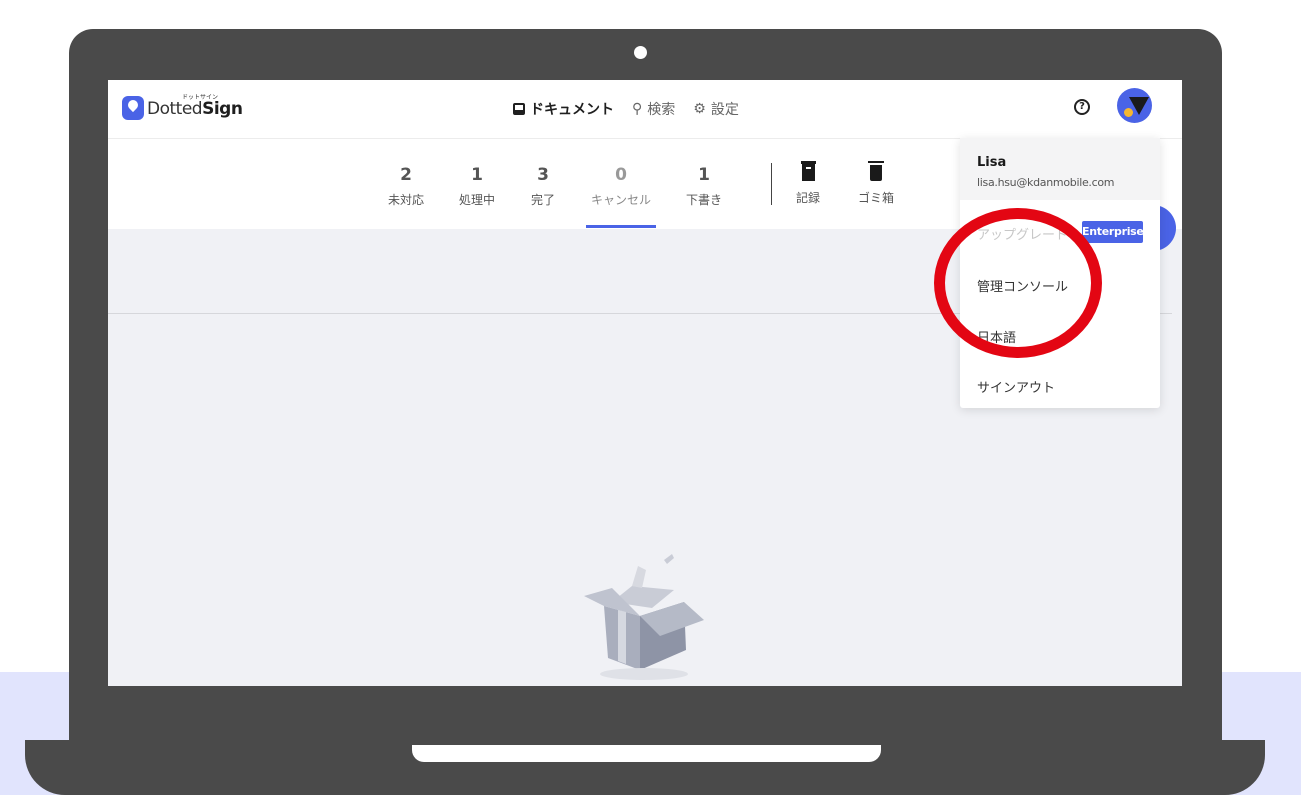 This screenshot has width=1301, height=795. Describe the element at coordinates (406, 175) in the screenshot. I see `tab-pending-count: 2` at that location.